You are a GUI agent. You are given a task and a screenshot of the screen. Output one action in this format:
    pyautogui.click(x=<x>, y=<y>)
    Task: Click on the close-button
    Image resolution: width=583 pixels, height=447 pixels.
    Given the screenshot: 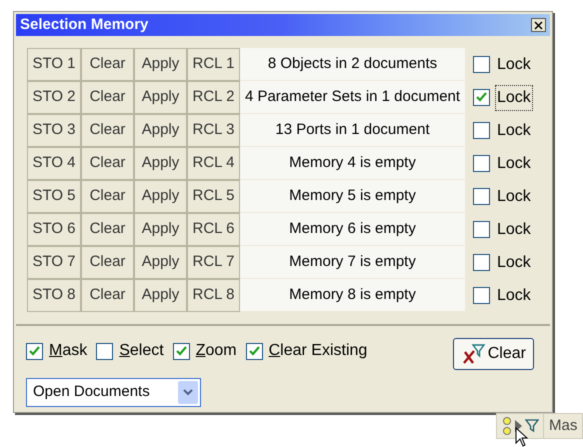 What is the action you would take?
    pyautogui.click(x=538, y=25)
    